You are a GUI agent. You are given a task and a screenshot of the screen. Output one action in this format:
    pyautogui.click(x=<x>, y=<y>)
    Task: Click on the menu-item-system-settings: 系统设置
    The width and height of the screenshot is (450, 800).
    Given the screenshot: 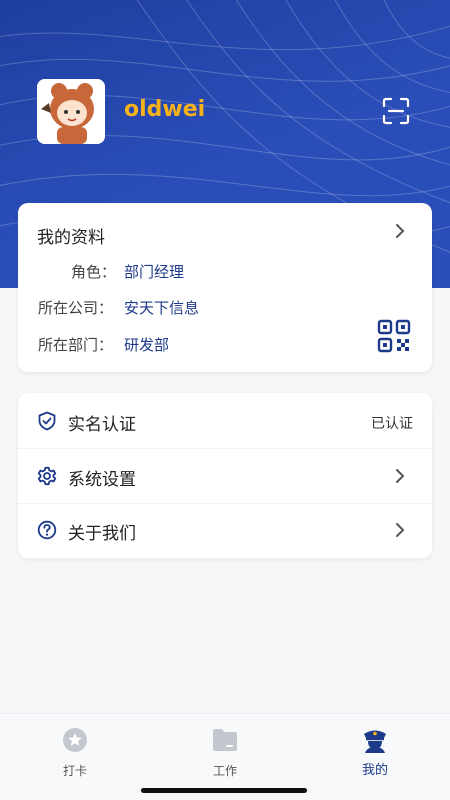 What is the action you would take?
    pyautogui.click(x=225, y=476)
    